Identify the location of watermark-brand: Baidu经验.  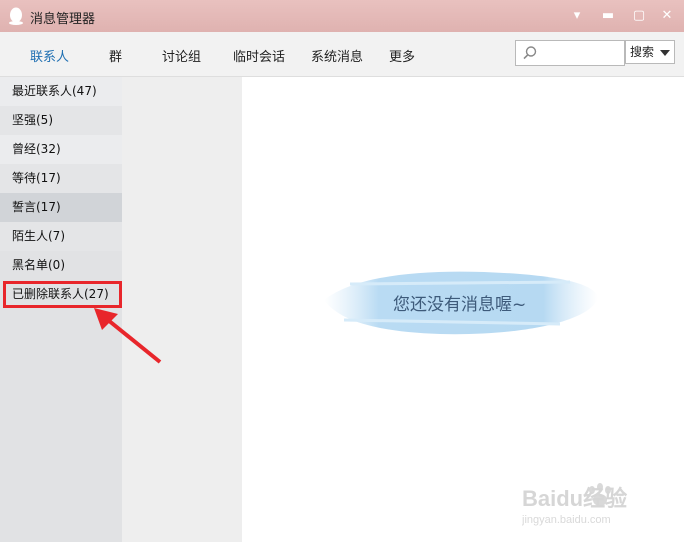
(574, 498).